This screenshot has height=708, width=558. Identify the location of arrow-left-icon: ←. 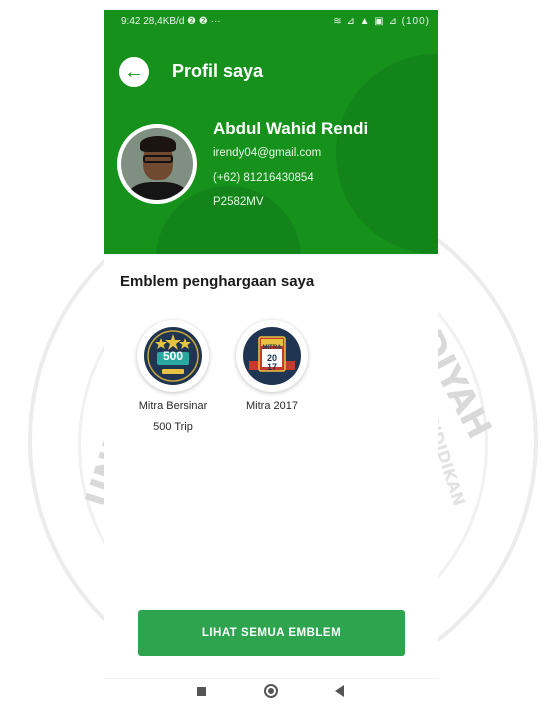
(134, 72).